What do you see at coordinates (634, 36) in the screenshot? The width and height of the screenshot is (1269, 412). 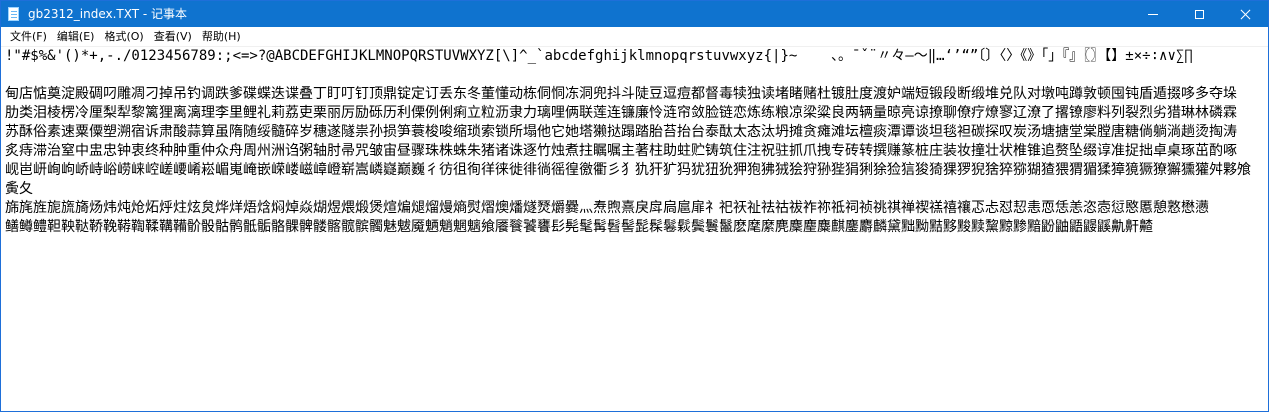 I see `menu-bar: 文件(F) 编辑(E) 格式(O) 查看(V) 帮助(H)` at bounding box center [634, 36].